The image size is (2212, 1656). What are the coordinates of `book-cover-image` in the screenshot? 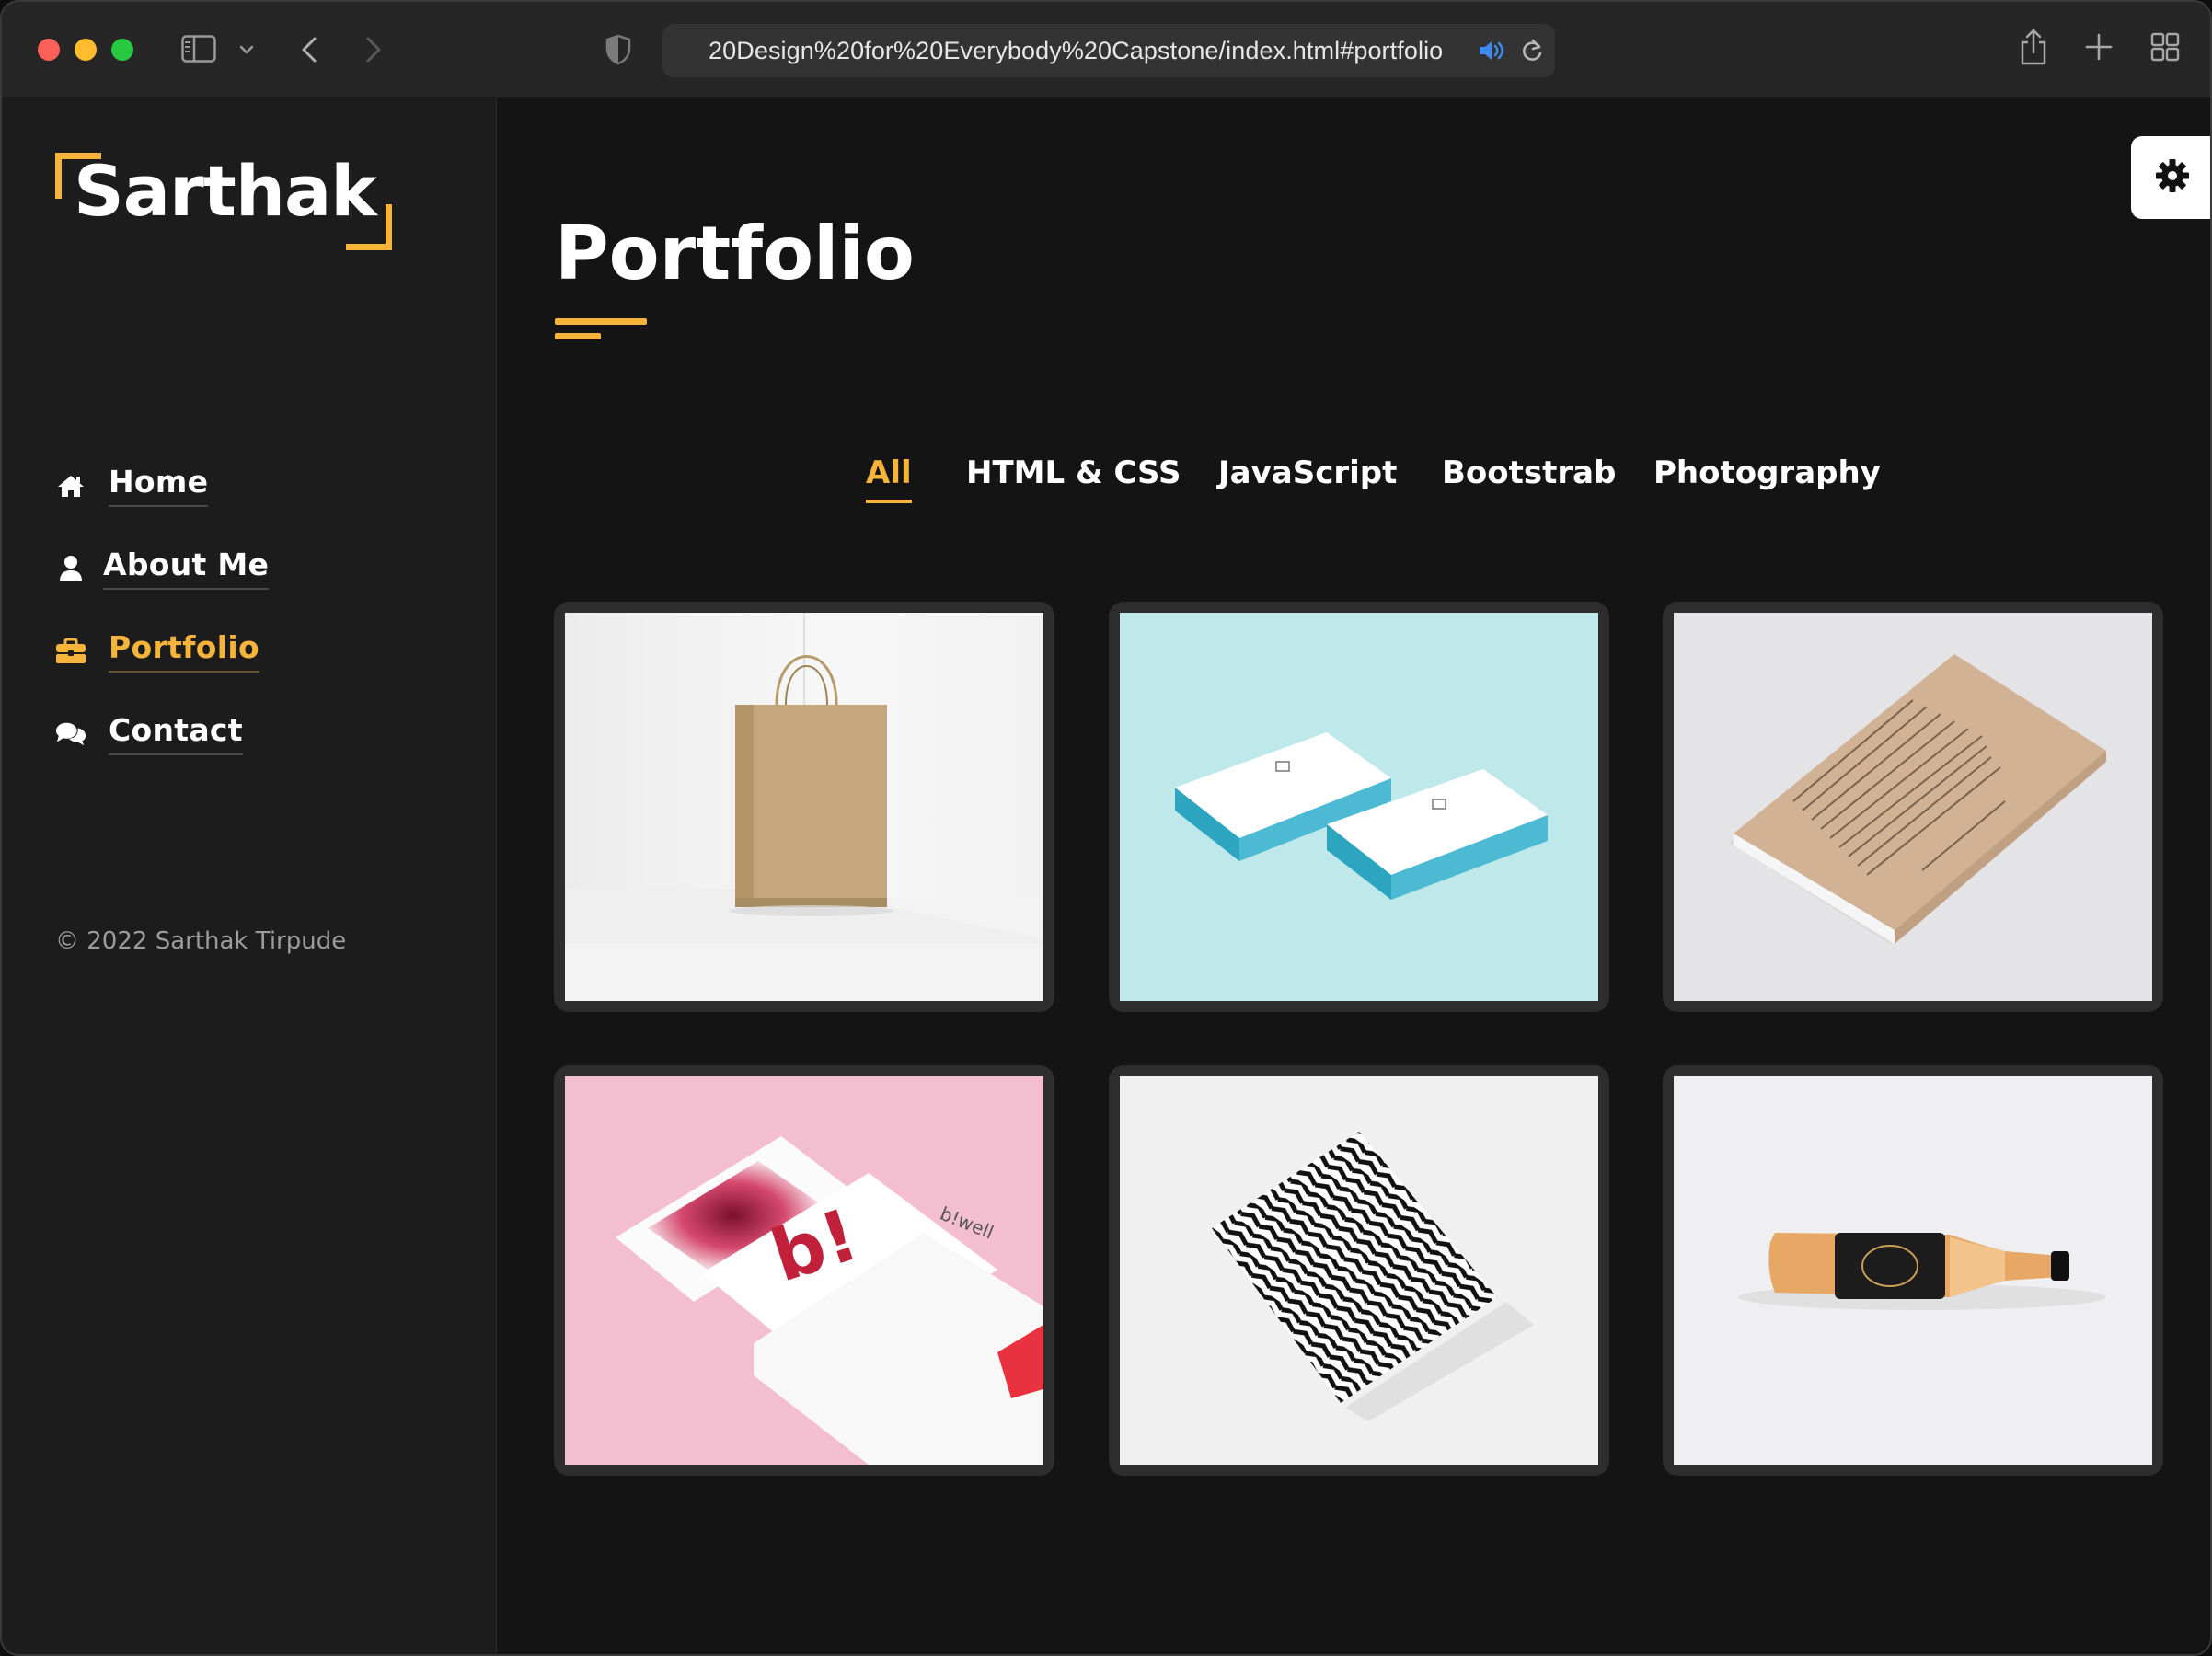 It's located at (1913, 807).